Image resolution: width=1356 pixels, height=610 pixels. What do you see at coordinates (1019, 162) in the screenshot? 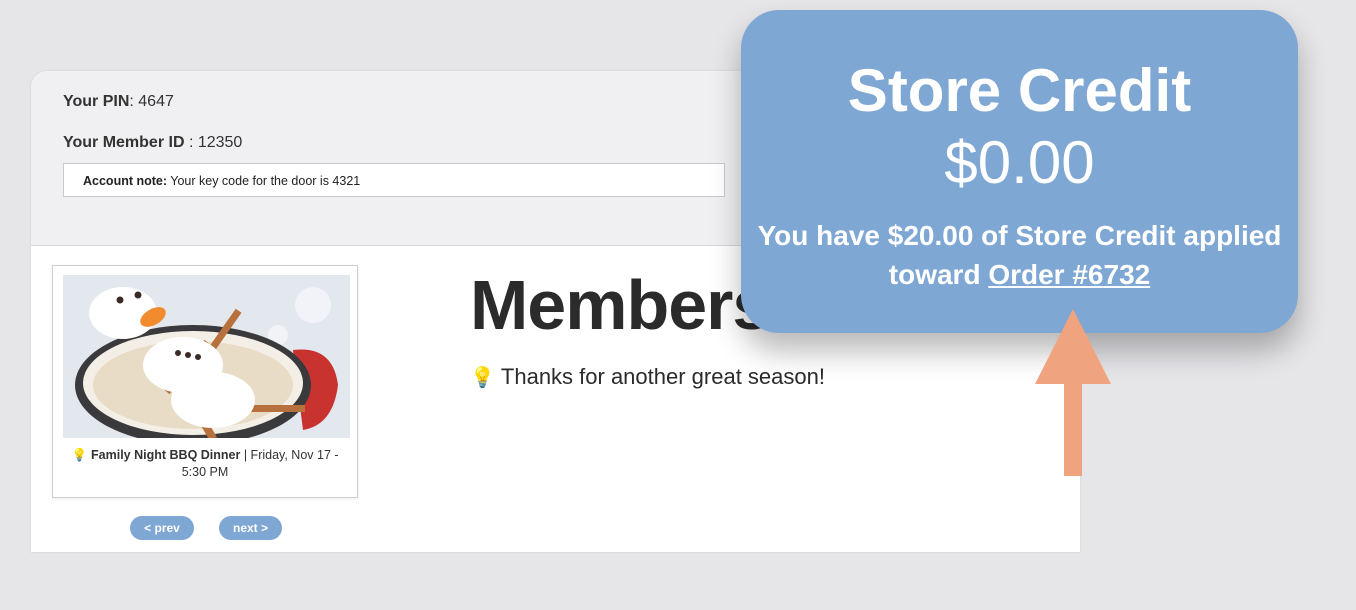
I see `store-credit-amount: $0.00` at bounding box center [1019, 162].